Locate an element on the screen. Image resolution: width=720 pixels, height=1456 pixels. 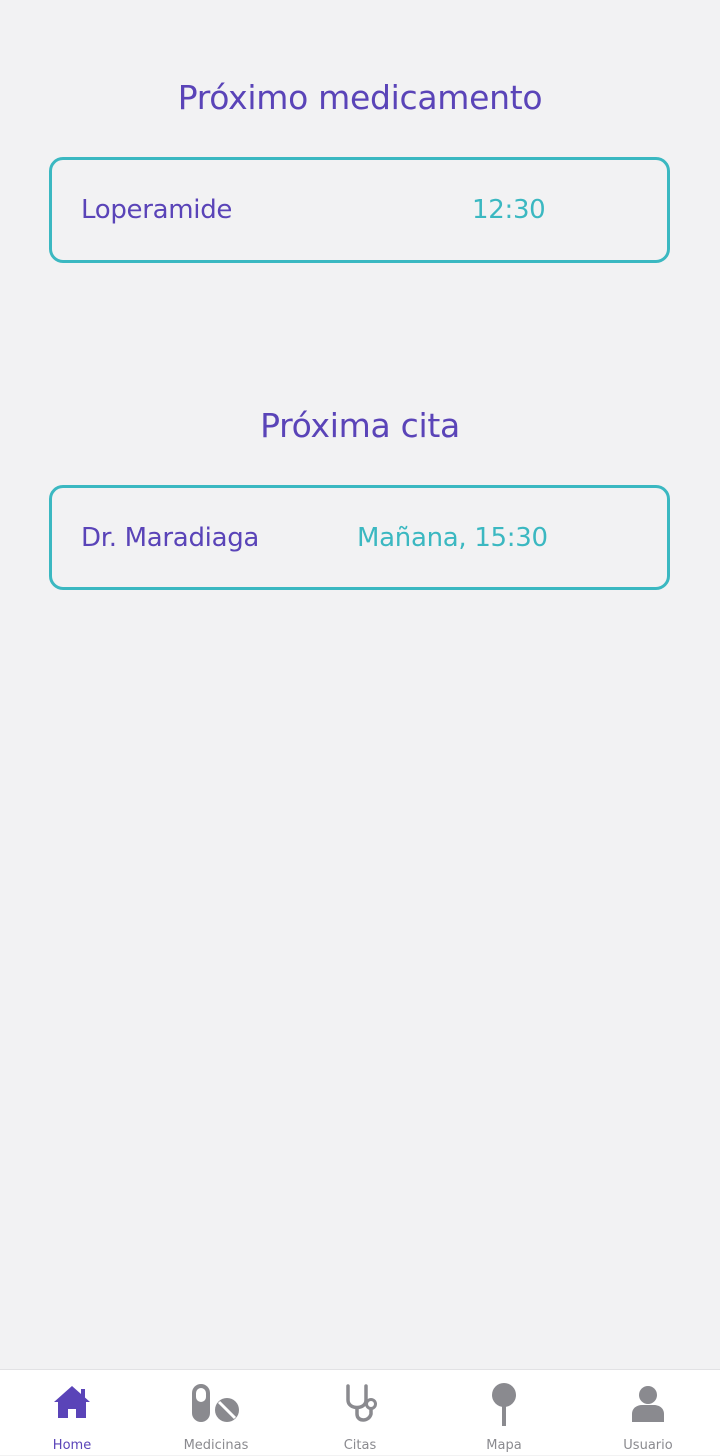
next-appointment-card: Dr. Maradiaga Mañana, 15:30 is located at coordinates (359, 537).